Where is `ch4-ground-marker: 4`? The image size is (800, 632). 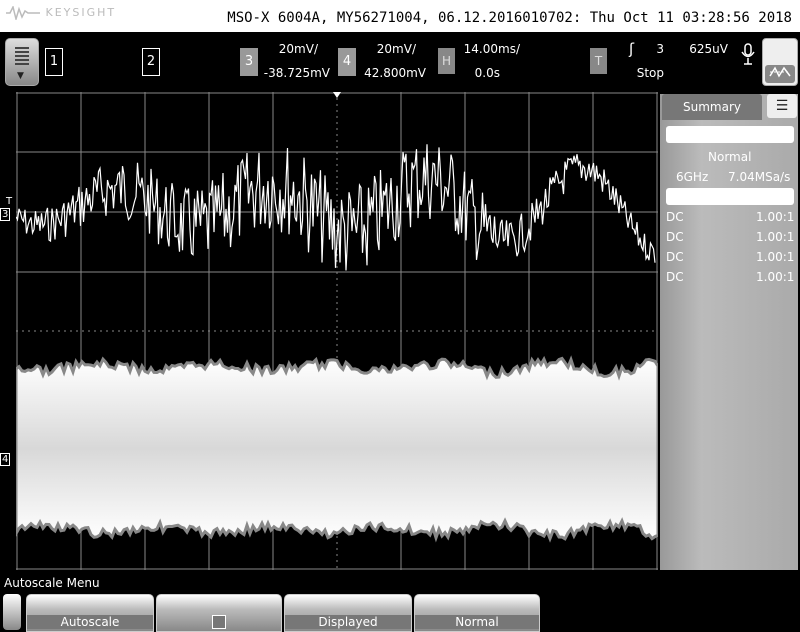
ch4-ground-marker: 4 is located at coordinates (5, 459).